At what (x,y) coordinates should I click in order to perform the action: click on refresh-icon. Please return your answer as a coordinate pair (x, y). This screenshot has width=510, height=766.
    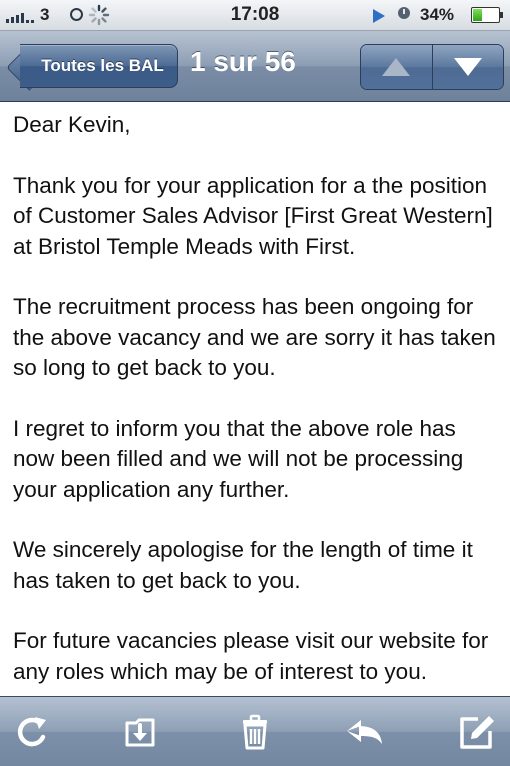
    Looking at the image, I should click on (31, 732).